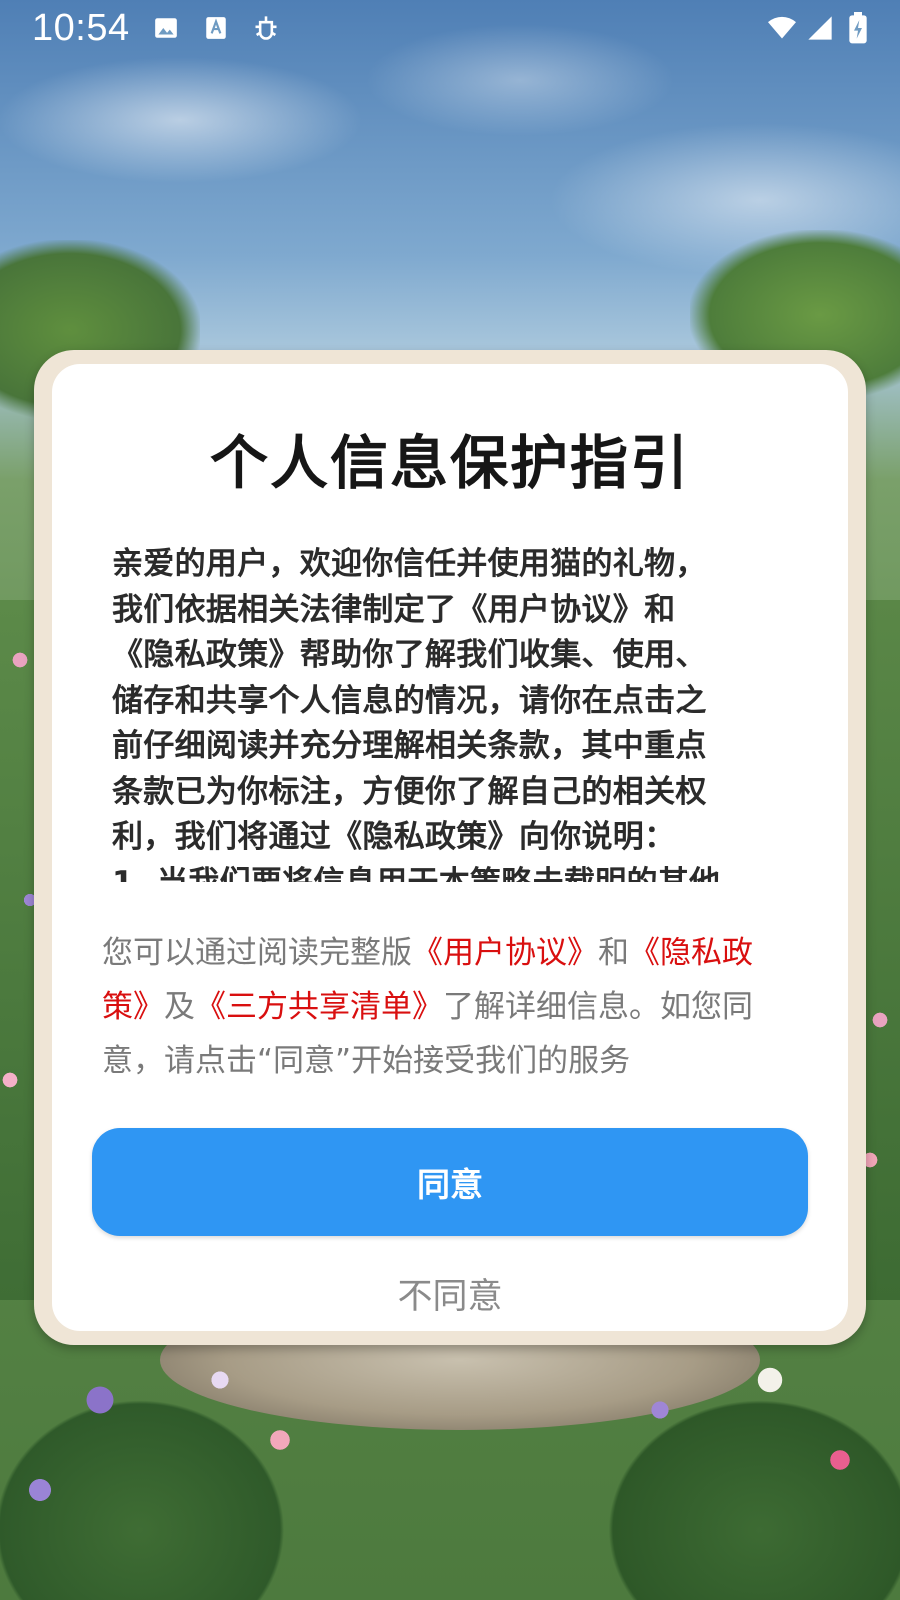  Describe the element at coordinates (449, 463) in the screenshot. I see `dialog-title: 个人信息保护指引` at that location.